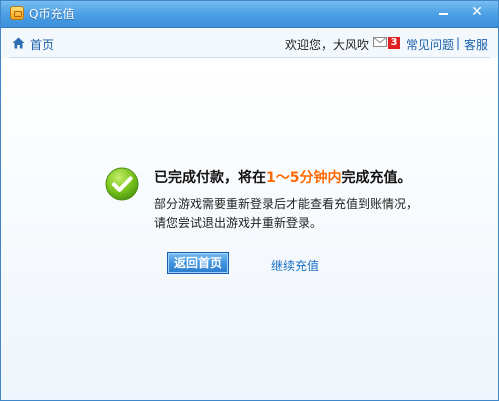 The height and width of the screenshot is (401, 499). Describe the element at coordinates (18, 43) in the screenshot. I see `home-icon` at that location.